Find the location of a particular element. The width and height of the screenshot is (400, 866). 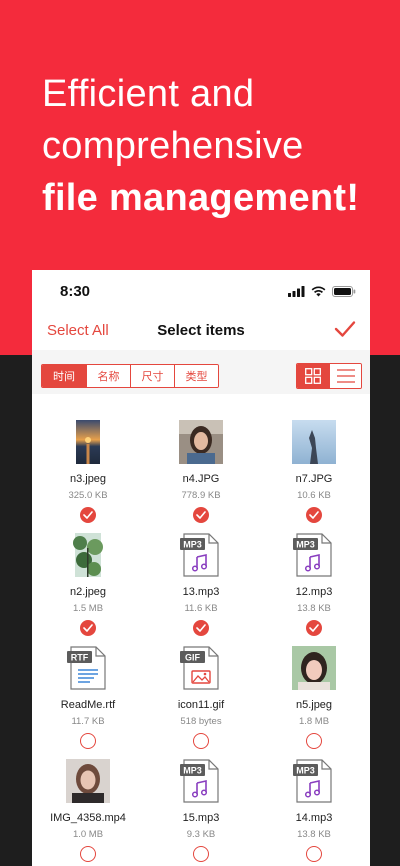

page-title: Select items is located at coordinates (201, 330).